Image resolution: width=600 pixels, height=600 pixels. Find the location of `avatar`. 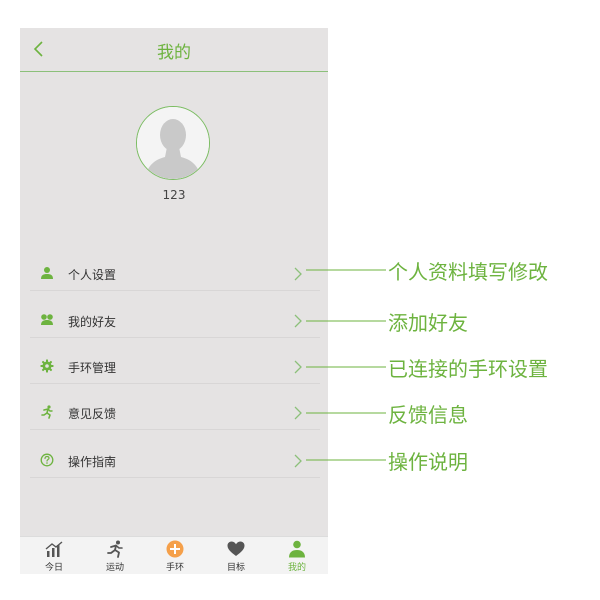

avatar is located at coordinates (173, 143).